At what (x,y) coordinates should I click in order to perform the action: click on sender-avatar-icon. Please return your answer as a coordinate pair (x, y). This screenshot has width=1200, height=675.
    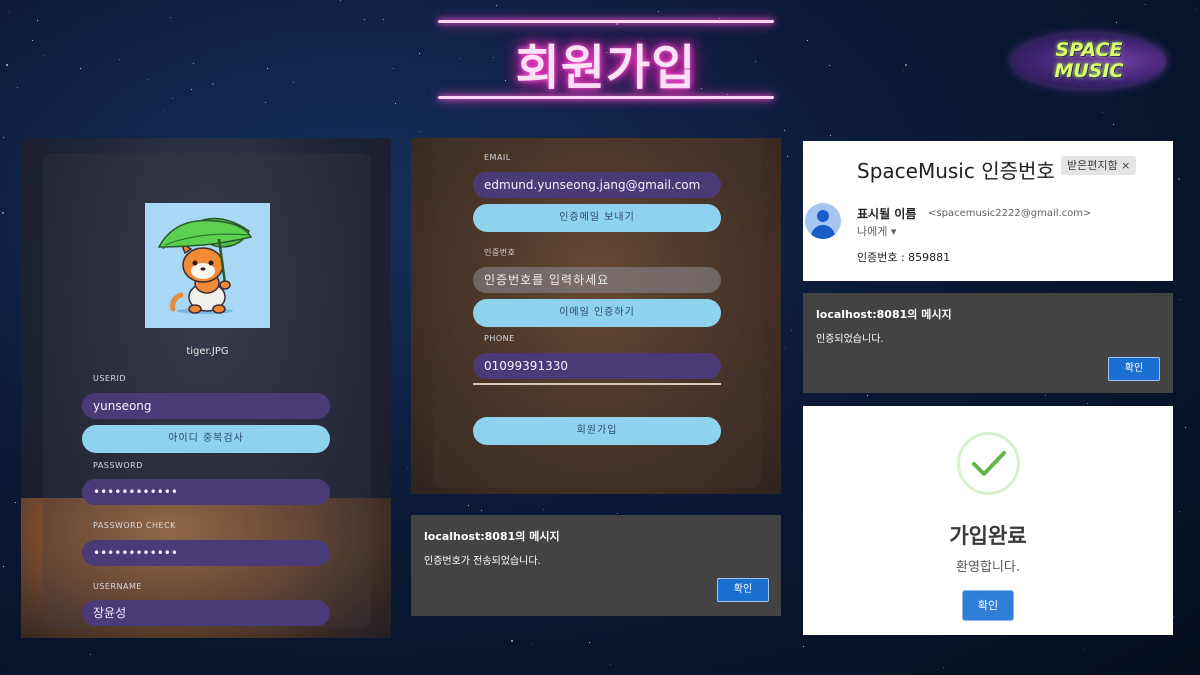
    Looking at the image, I should click on (823, 221).